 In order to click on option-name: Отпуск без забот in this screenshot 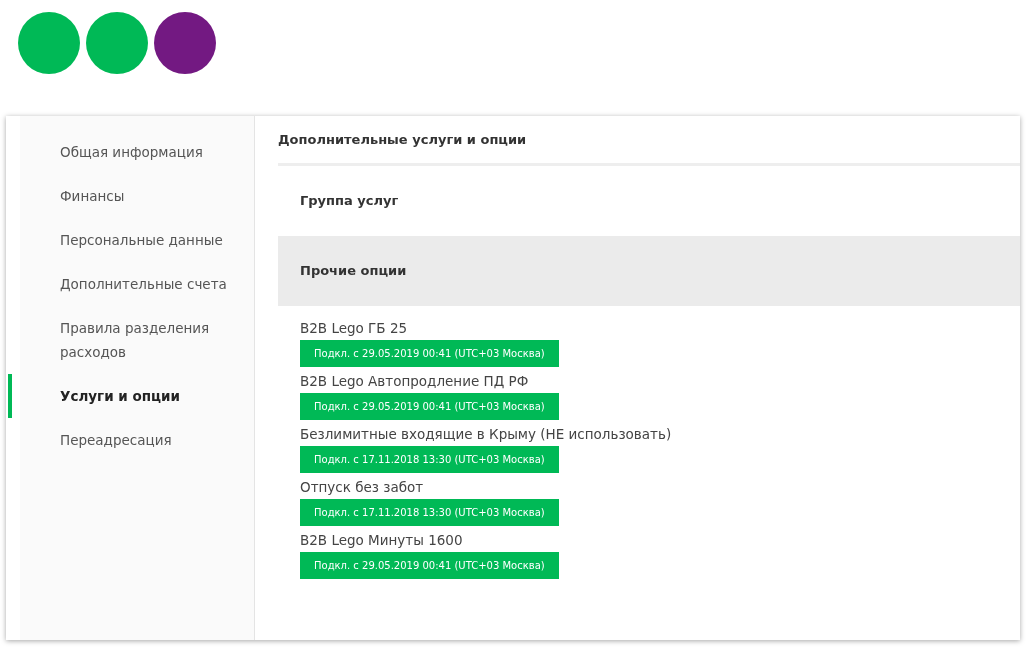, I will do `click(362, 487)`.